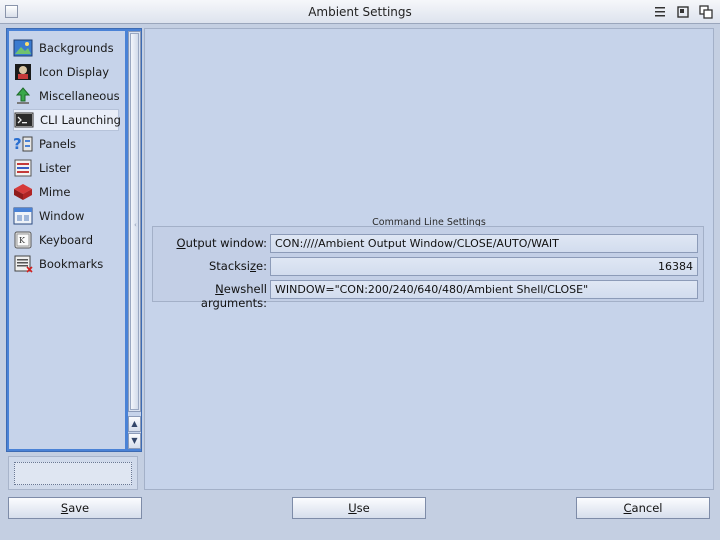 The height and width of the screenshot is (540, 720). I want to click on scroll-track: ‹, so click(134, 221).